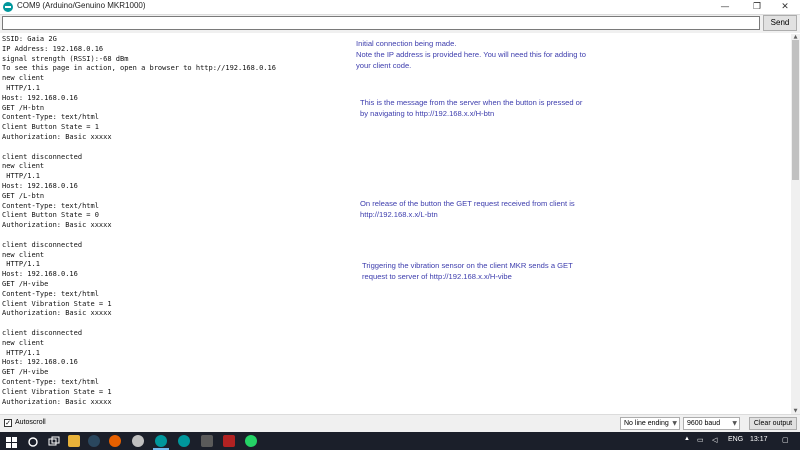  Describe the element at coordinates (50, 127) in the screenshot. I see `output-line: Client Button State = 1` at that location.